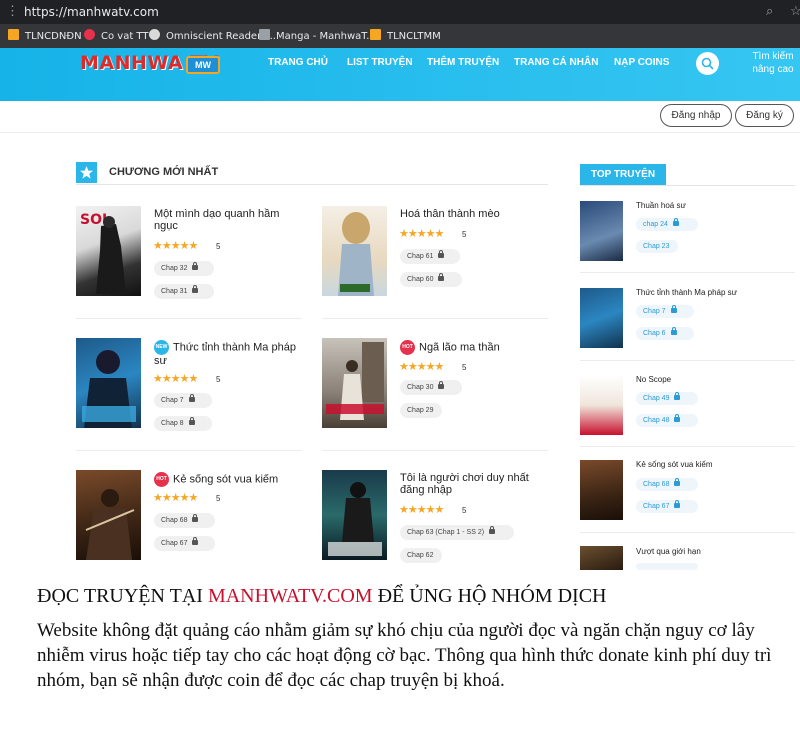  Describe the element at coordinates (298, 62) in the screenshot. I see `nav-home: TRANG CHỦ` at that location.